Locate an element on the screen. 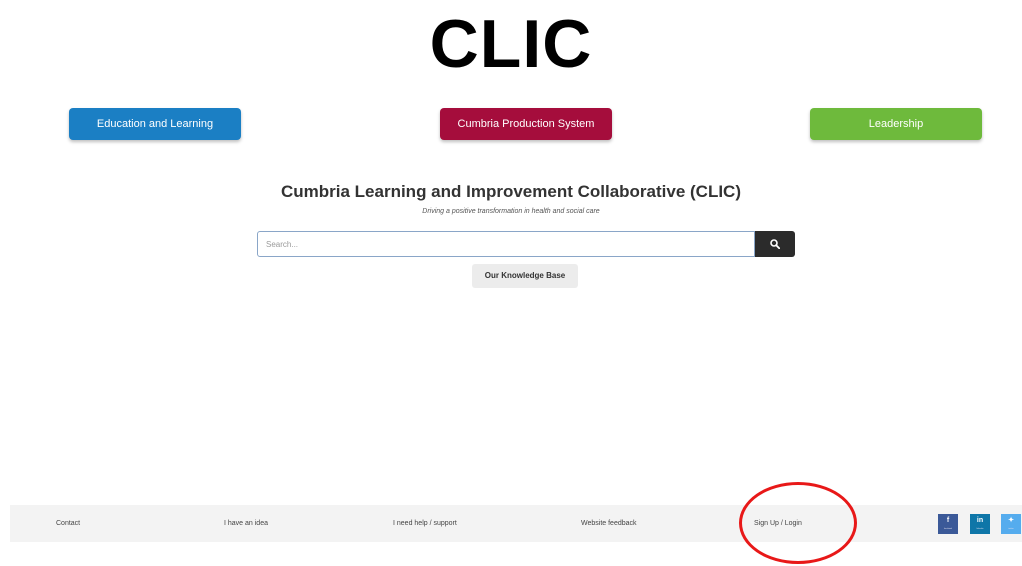 Image resolution: width=1022 pixels, height=566 pixels. footer-link-website-feedback: Website feedback is located at coordinates (609, 523).